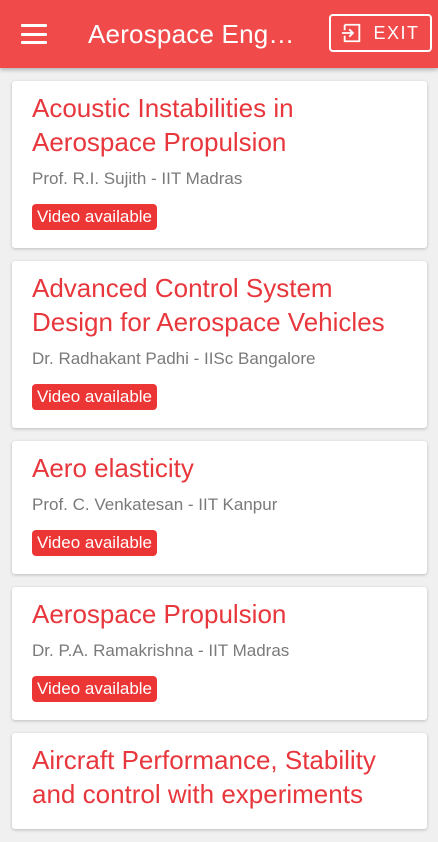  What do you see at coordinates (174, 358) in the screenshot?
I see `course-instructor: Dr. Radhakant Padhi - IISc Bangalore` at bounding box center [174, 358].